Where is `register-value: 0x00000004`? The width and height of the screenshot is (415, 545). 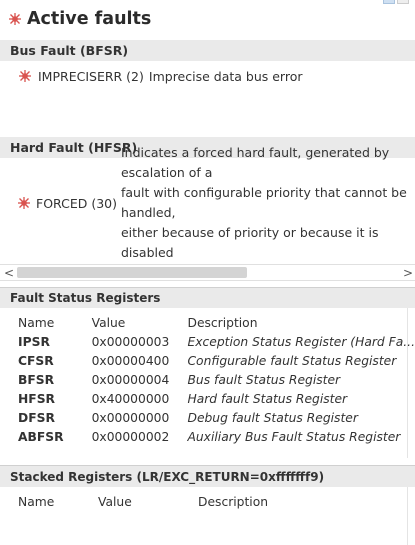 register-value: 0x00000004 is located at coordinates (130, 379).